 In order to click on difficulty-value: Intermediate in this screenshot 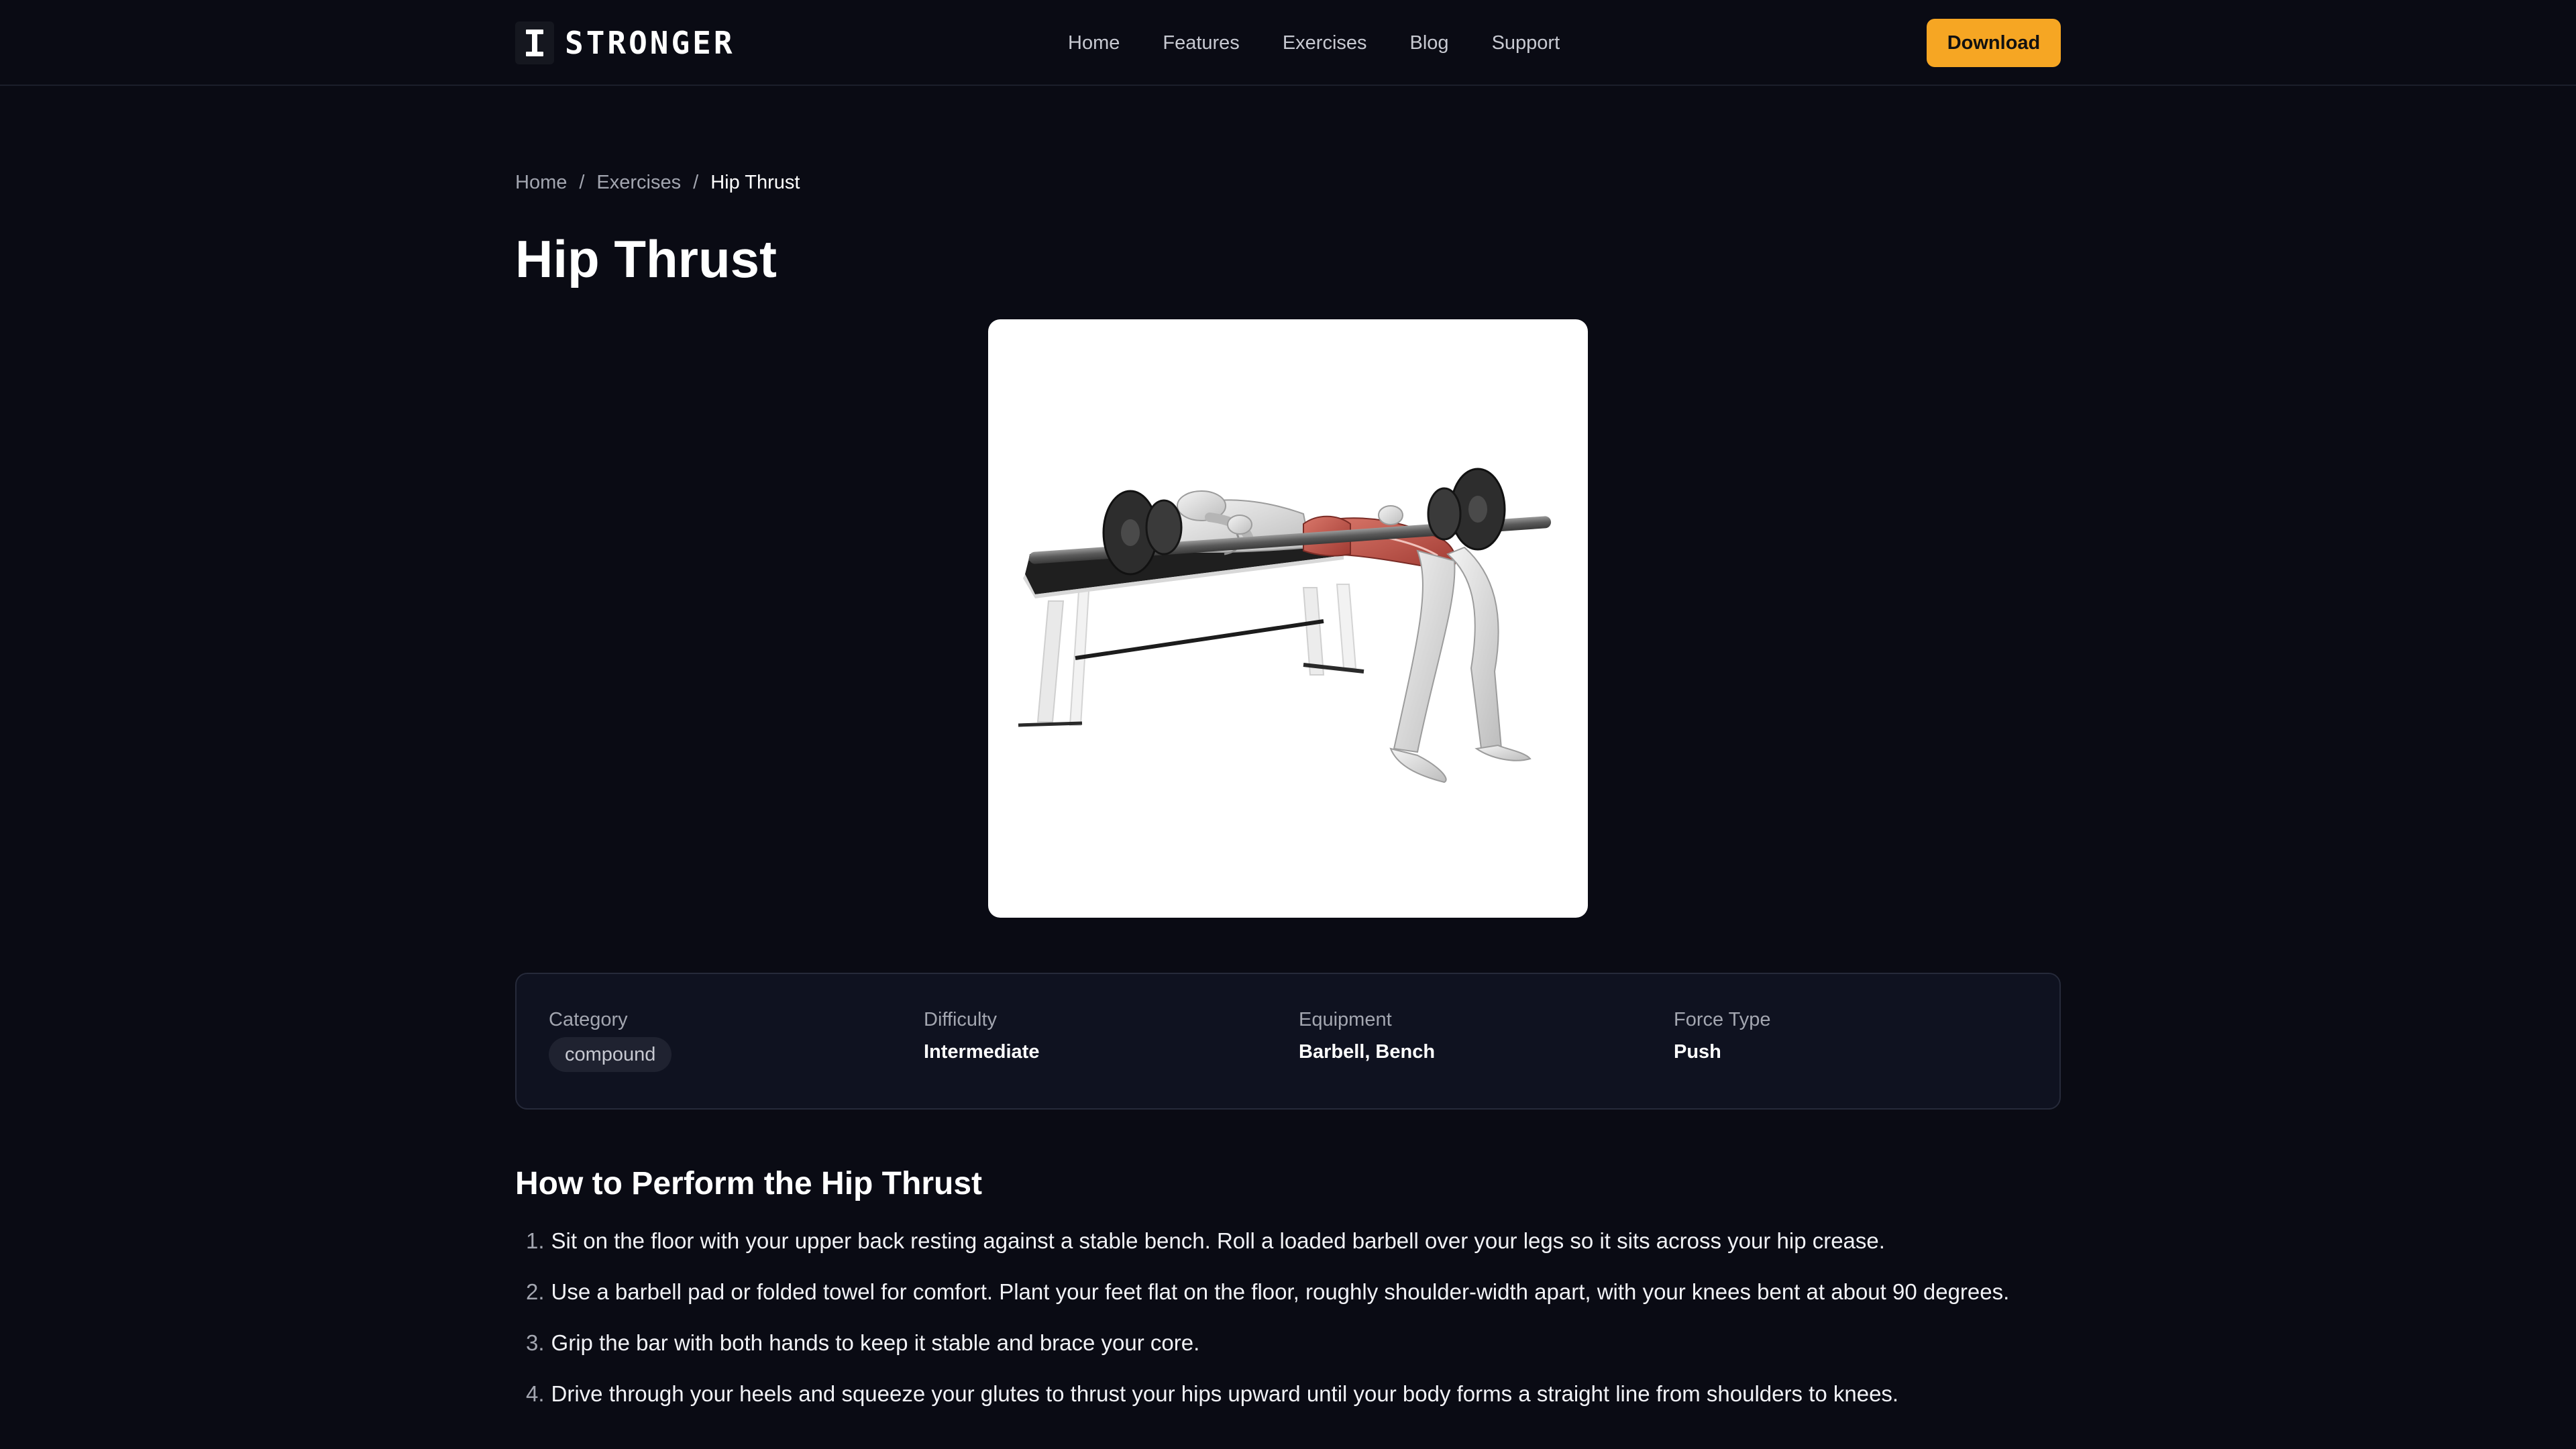, I will do `click(982, 1052)`.